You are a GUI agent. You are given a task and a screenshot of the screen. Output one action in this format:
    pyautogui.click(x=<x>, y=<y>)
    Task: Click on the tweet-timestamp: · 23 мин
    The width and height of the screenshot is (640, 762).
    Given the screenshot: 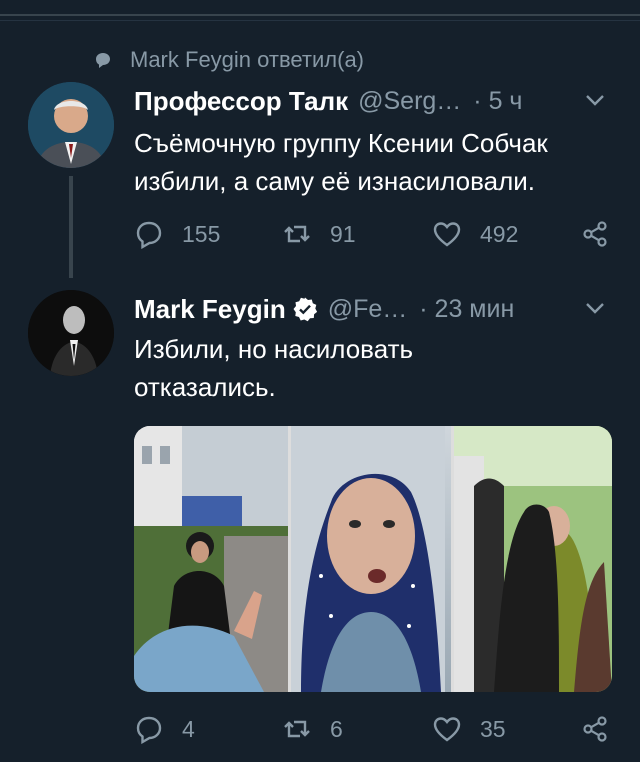 What is the action you would take?
    pyautogui.click(x=466, y=309)
    